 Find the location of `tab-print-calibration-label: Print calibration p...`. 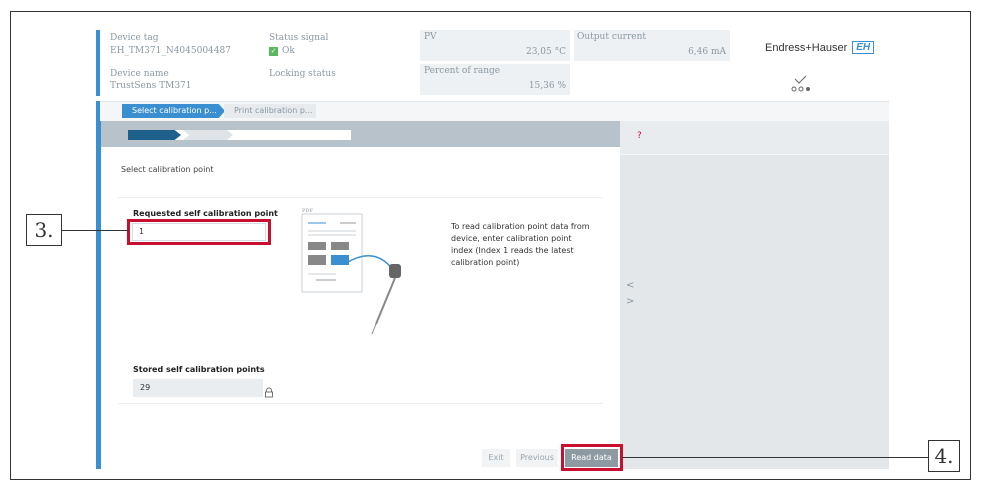

tab-print-calibration-label: Print calibration p... is located at coordinates (273, 110).